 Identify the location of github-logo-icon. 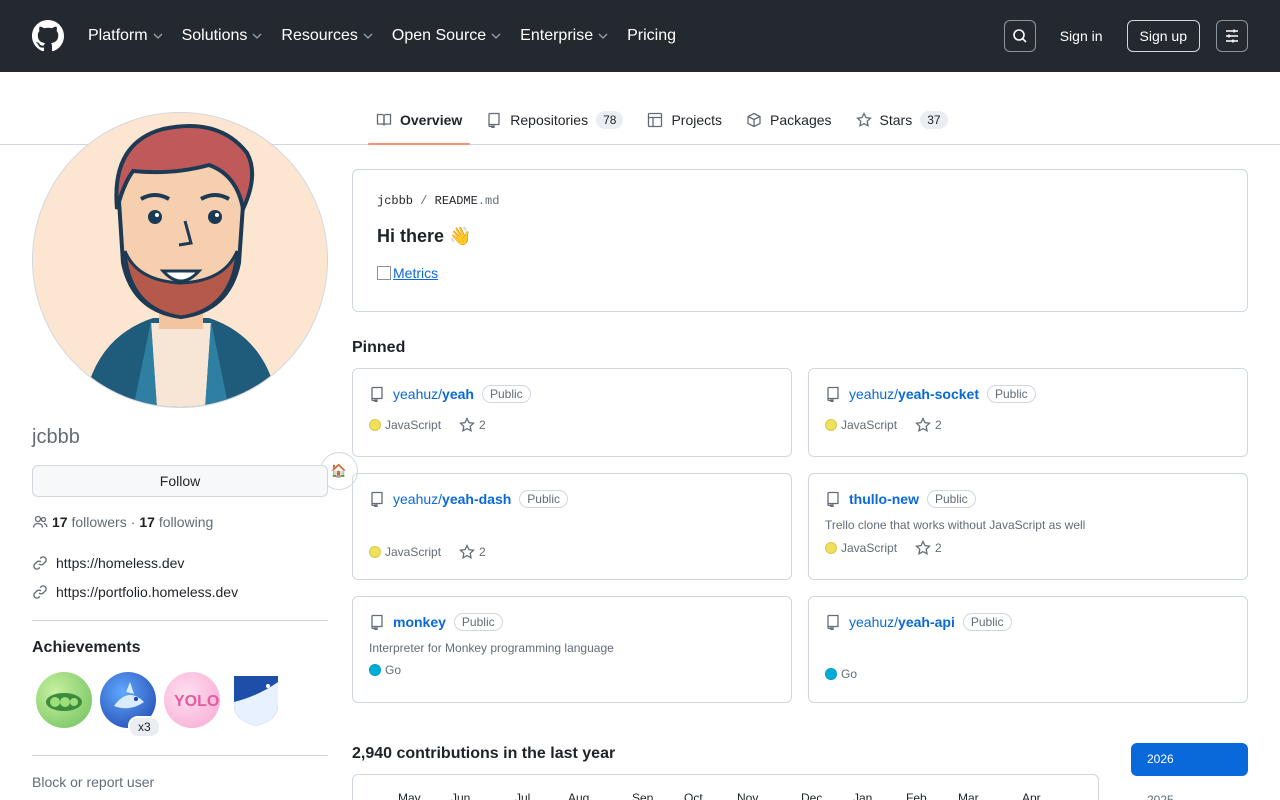
(48, 36).